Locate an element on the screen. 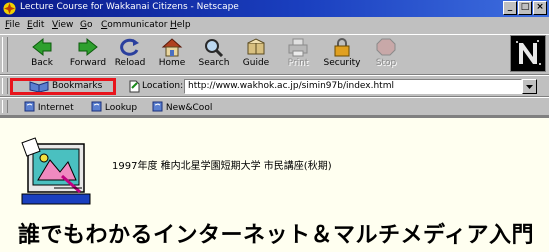 The width and height of the screenshot is (549, 252). reload-button: Reload is located at coordinates (130, 55).